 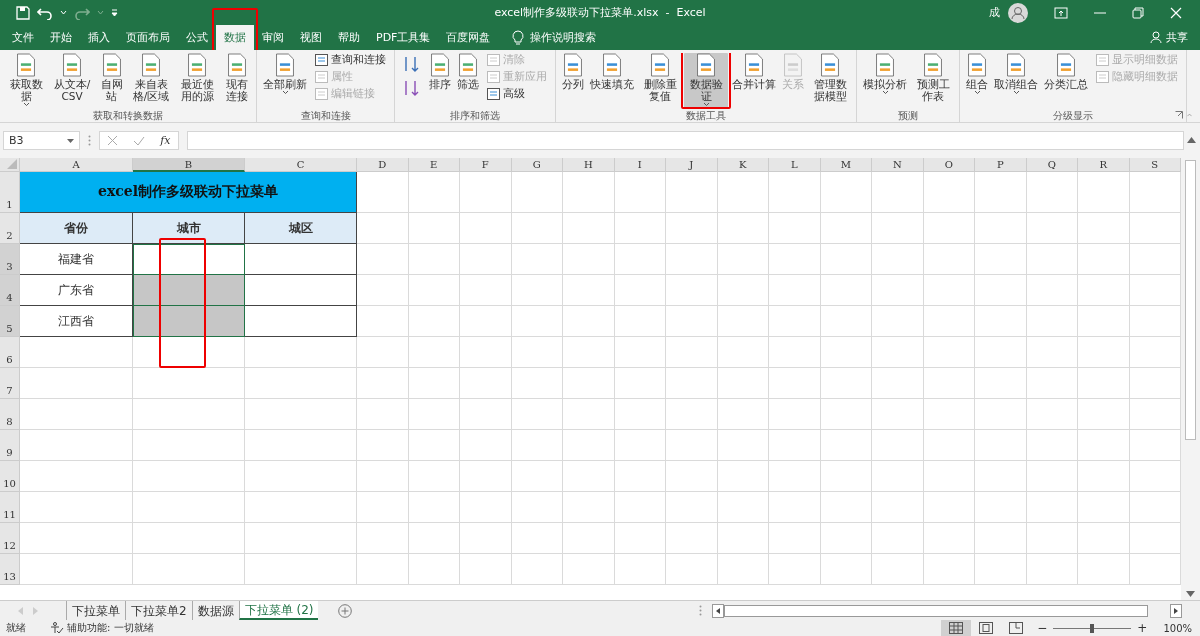 What do you see at coordinates (63, 12) in the screenshot?
I see `caret-icon` at bounding box center [63, 12].